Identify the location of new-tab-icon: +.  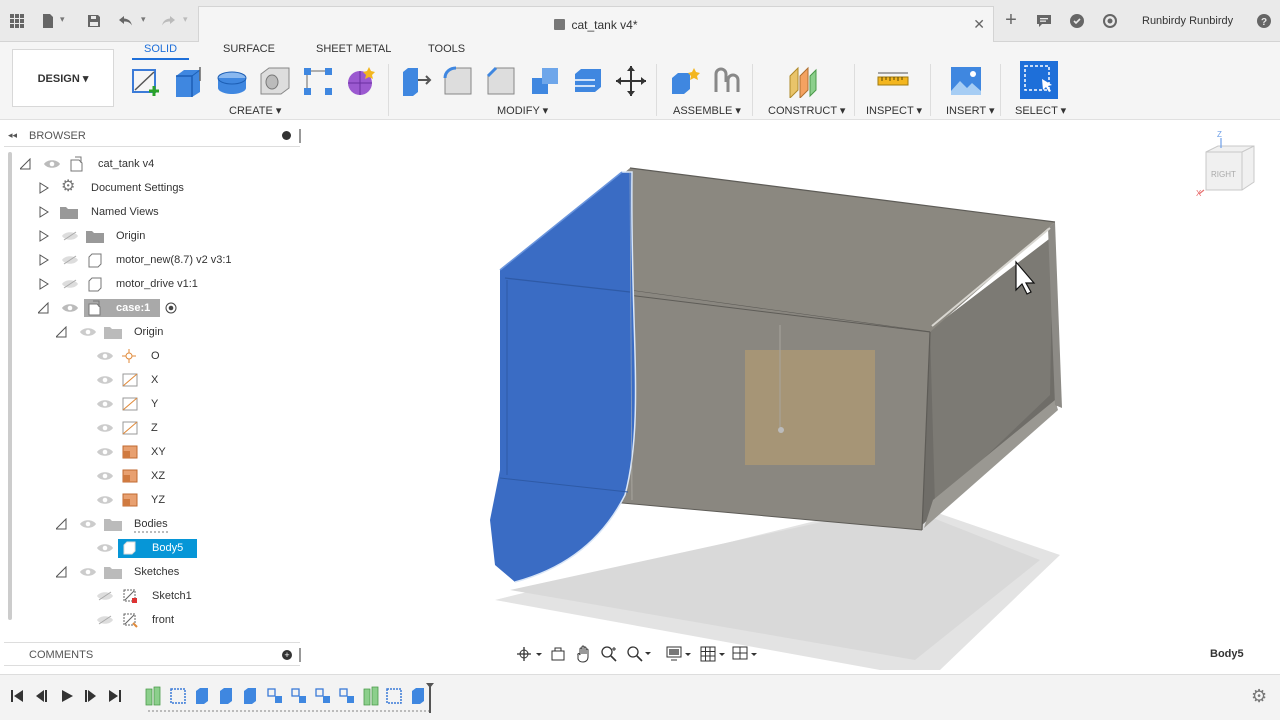
(1011, 20).